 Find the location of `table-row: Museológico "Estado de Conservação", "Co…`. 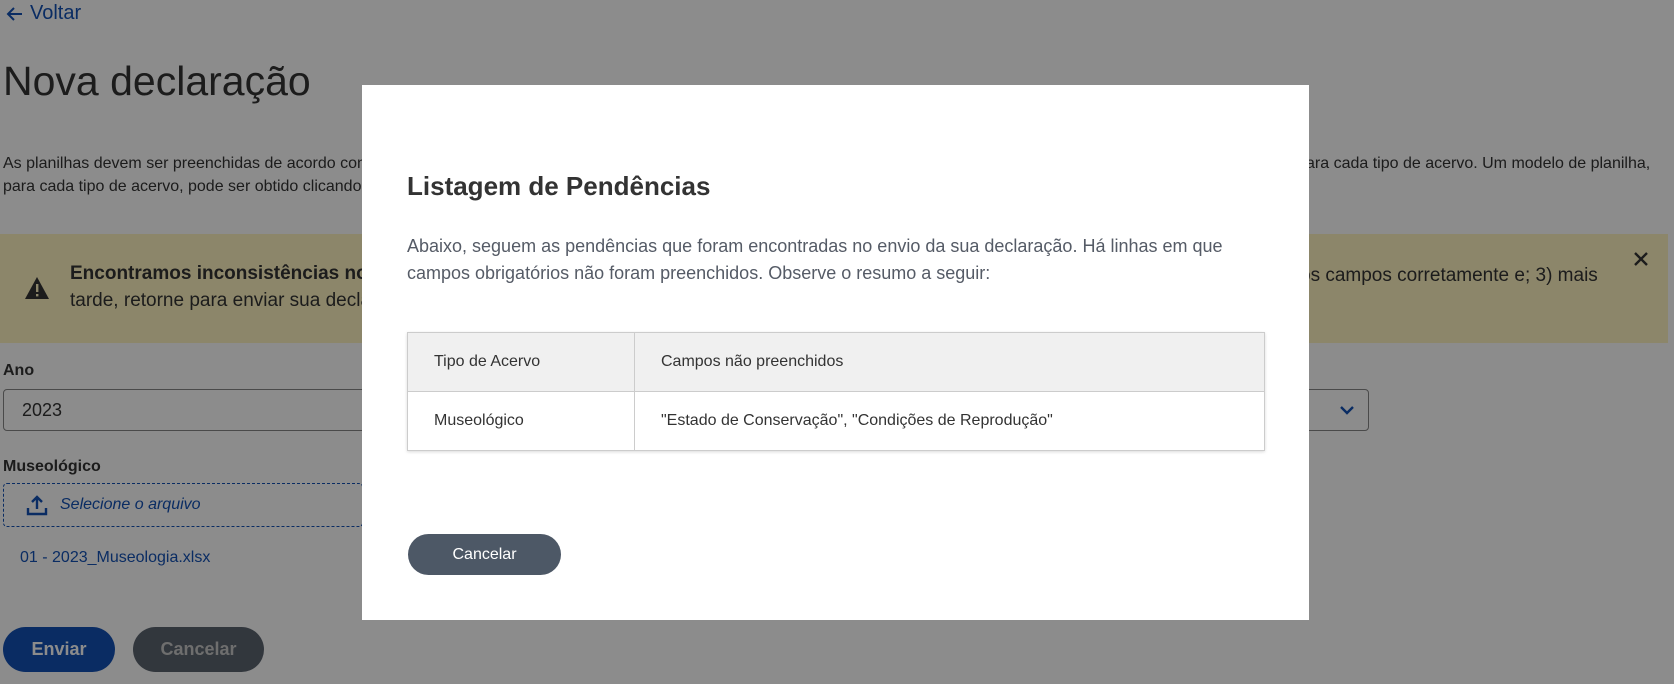

table-row: Museológico "Estado de Conservação", "Co… is located at coordinates (836, 421).